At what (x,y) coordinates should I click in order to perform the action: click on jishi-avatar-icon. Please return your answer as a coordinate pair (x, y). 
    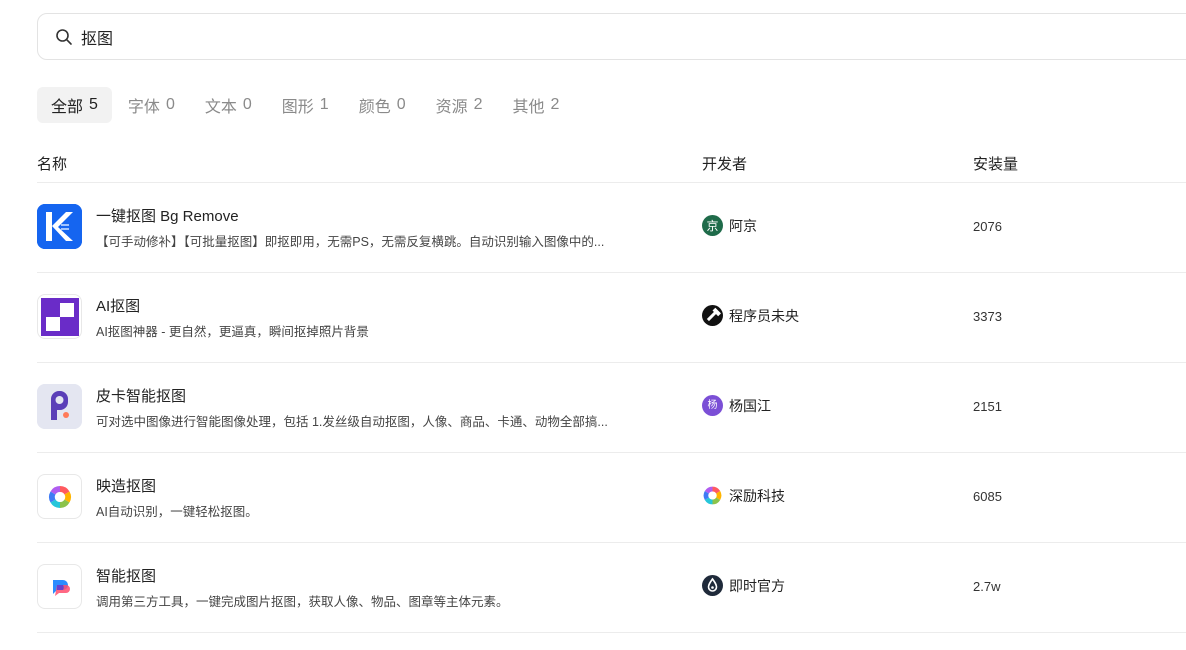
    Looking at the image, I should click on (712, 585).